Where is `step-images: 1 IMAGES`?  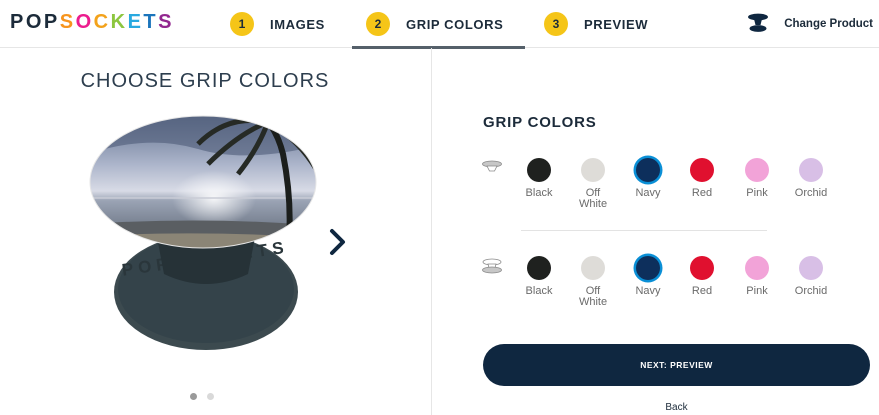 step-images: 1 IMAGES is located at coordinates (277, 24).